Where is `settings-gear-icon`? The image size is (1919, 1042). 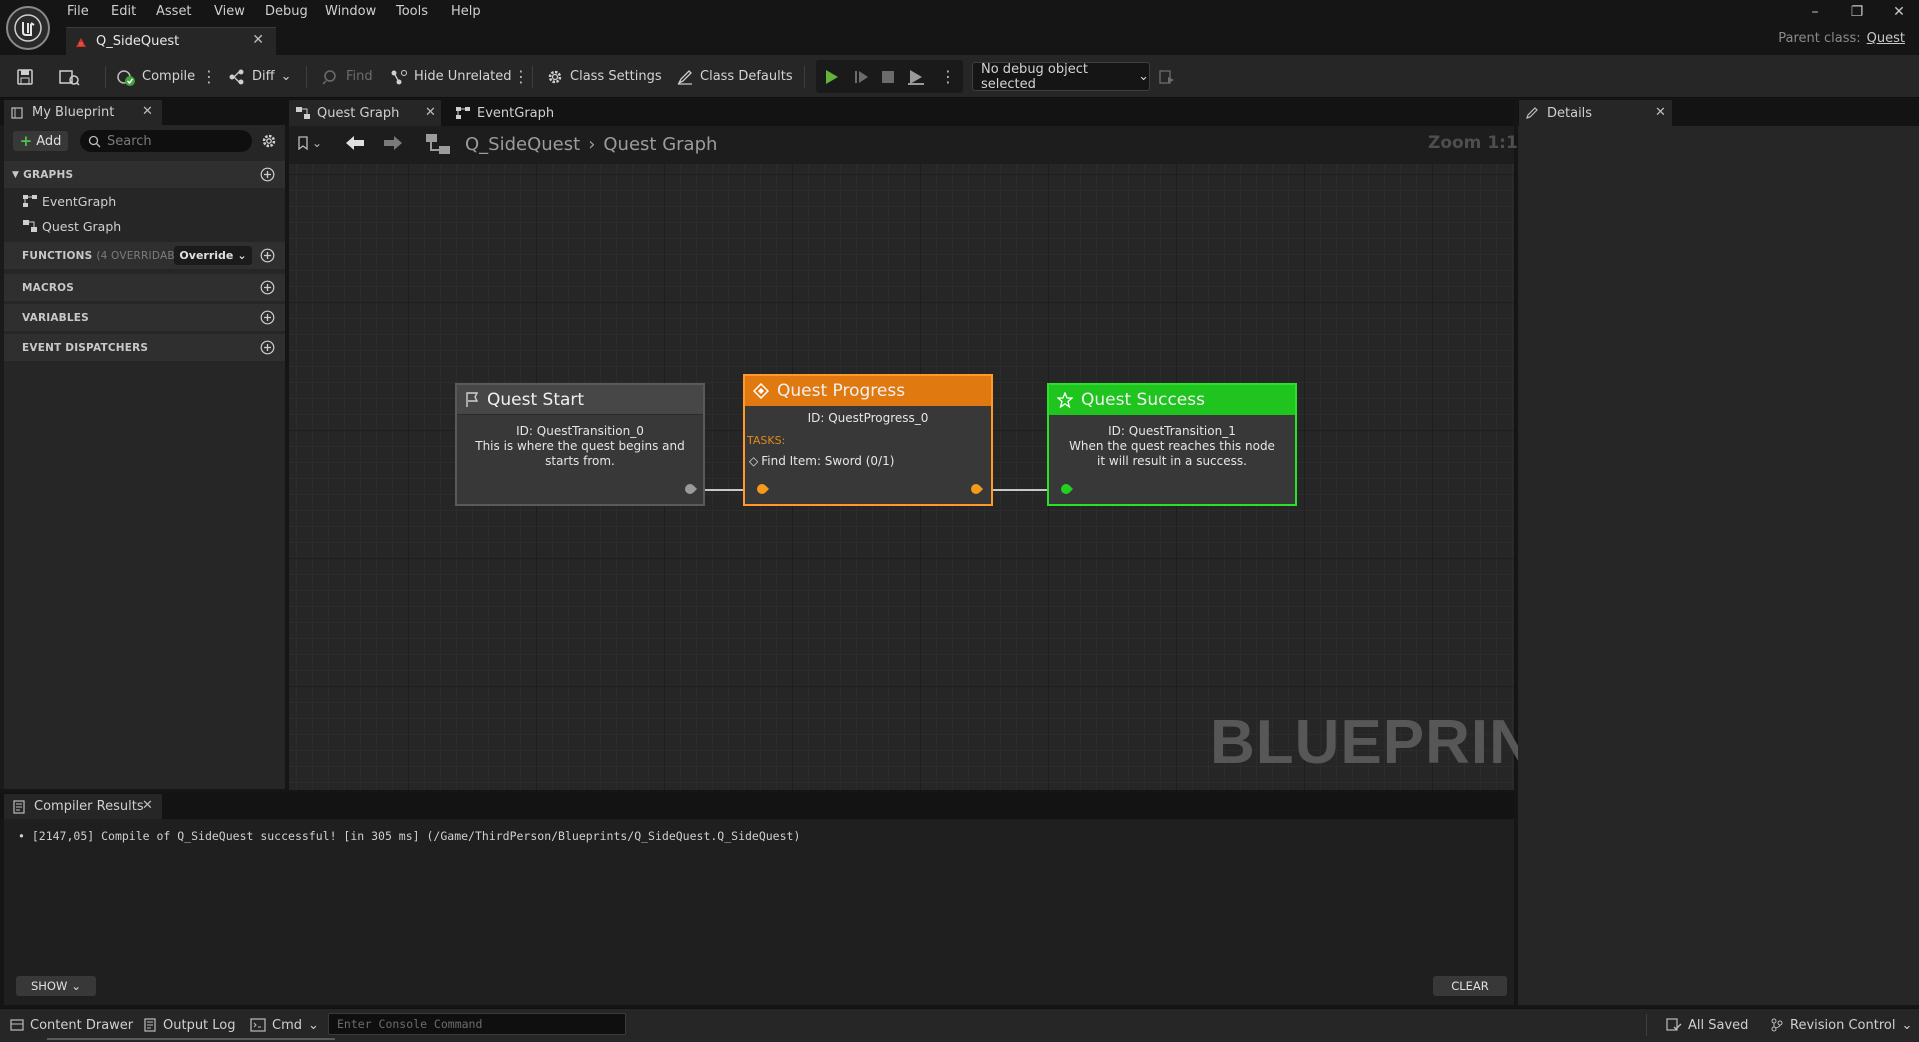 settings-gear-icon is located at coordinates (269, 141).